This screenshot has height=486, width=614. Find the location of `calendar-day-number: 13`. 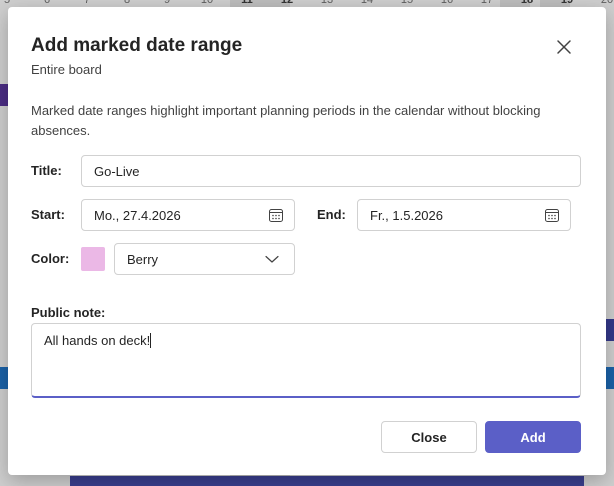

calendar-day-number: 13 is located at coordinates (327, 3).